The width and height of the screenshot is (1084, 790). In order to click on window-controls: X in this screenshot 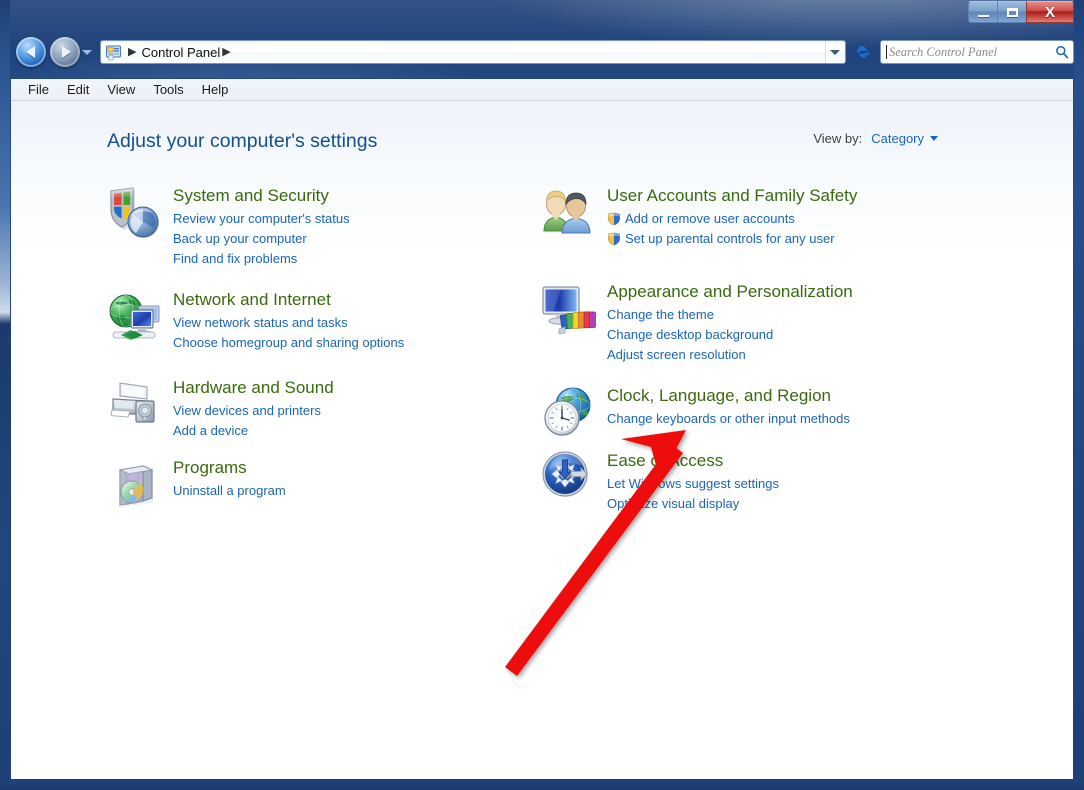, I will do `click(1021, 13)`.